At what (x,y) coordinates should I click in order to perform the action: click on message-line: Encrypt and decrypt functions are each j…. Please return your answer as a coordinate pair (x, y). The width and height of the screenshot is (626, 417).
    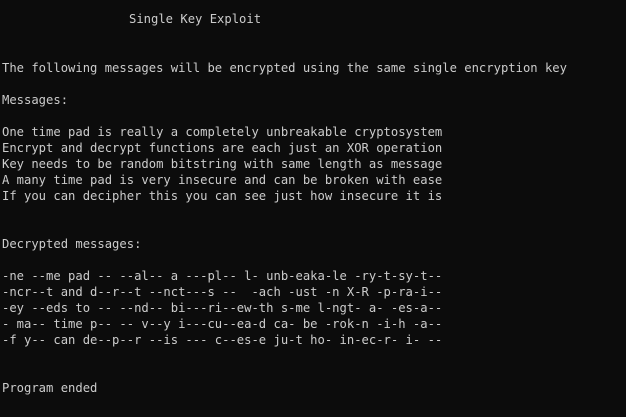
    Looking at the image, I should click on (222, 148).